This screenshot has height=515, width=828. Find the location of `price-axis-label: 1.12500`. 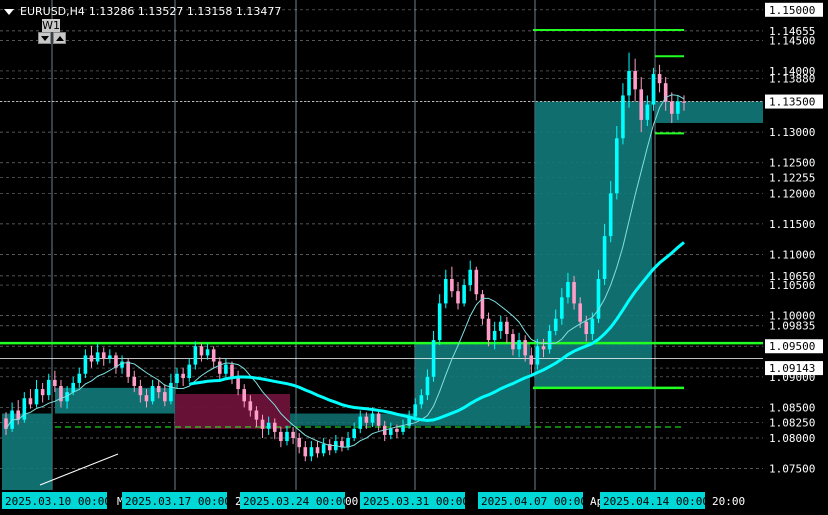

price-axis-label: 1.12500 is located at coordinates (792, 163).